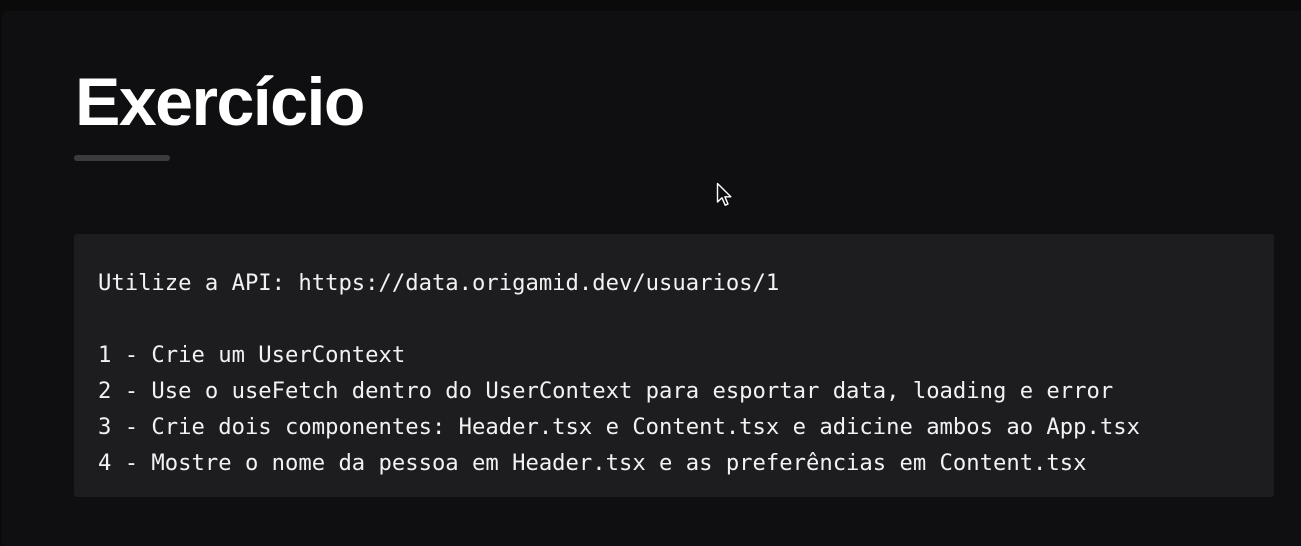 This screenshot has height=546, width=1301. What do you see at coordinates (122, 158) in the screenshot?
I see `title-underline` at bounding box center [122, 158].